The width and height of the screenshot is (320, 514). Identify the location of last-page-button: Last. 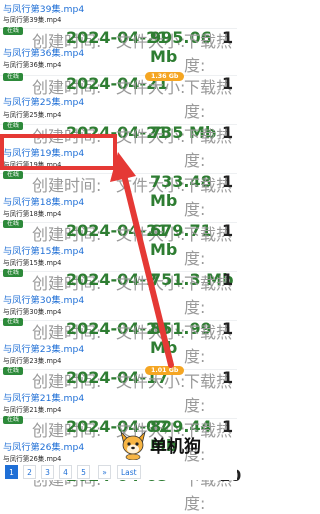
(129, 472).